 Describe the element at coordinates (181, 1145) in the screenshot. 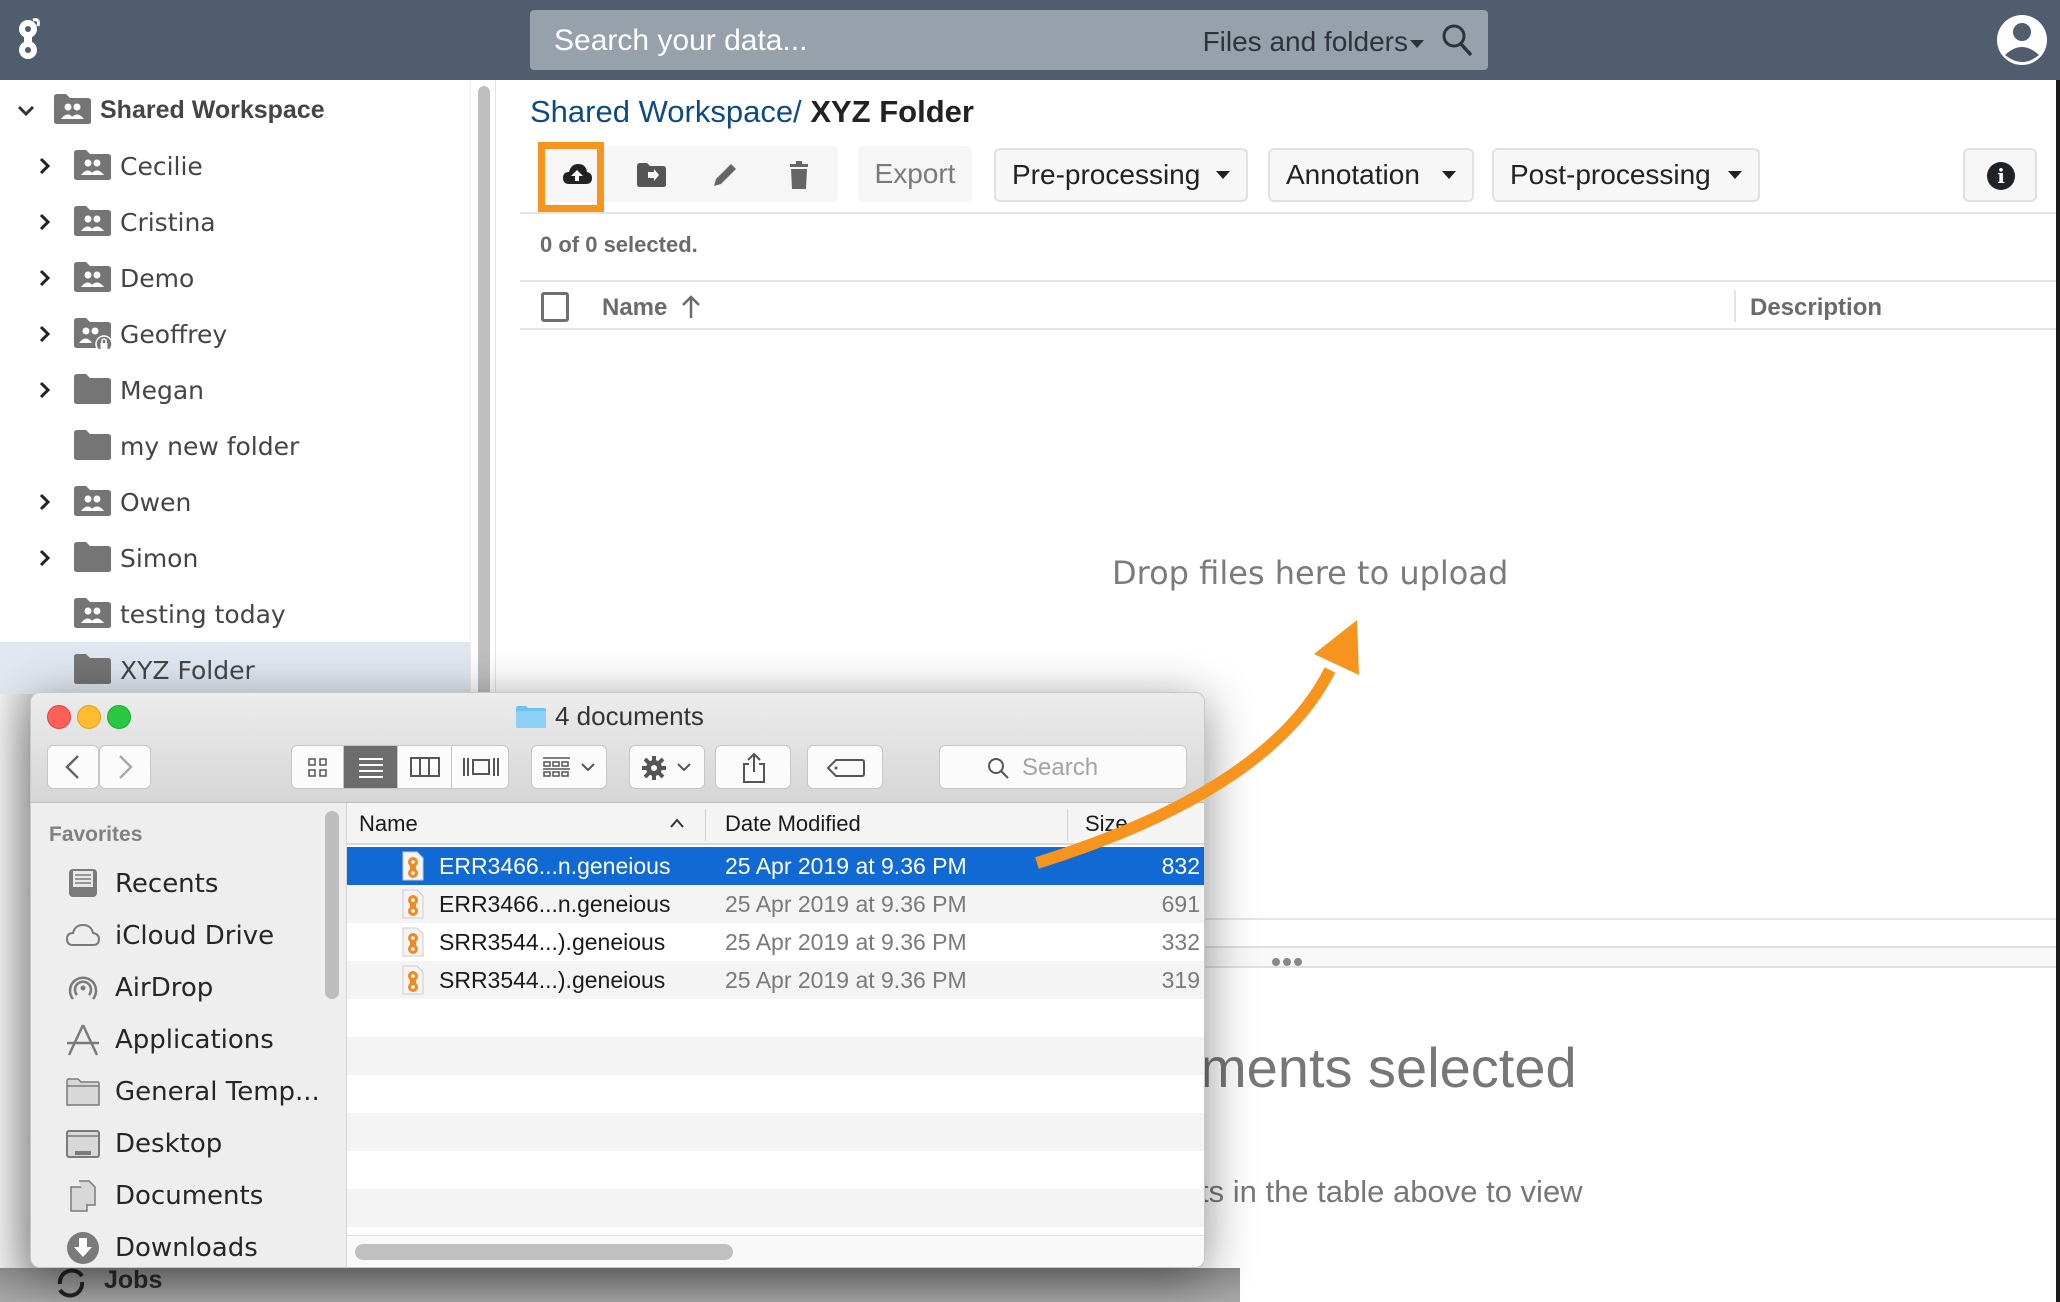

I see `finder-sidebar-item: Desktop` at that location.